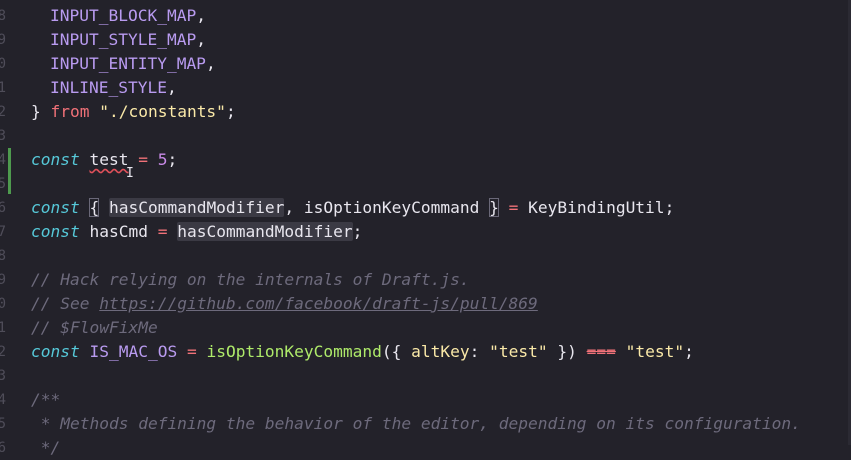 The width and height of the screenshot is (851, 460). I want to click on identifier: IS_MAC_OS, so click(133, 351).